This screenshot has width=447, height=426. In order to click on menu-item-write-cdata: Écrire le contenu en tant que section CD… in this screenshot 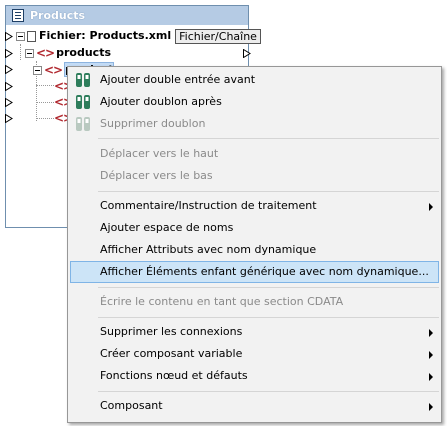, I will do `click(254, 302)`.